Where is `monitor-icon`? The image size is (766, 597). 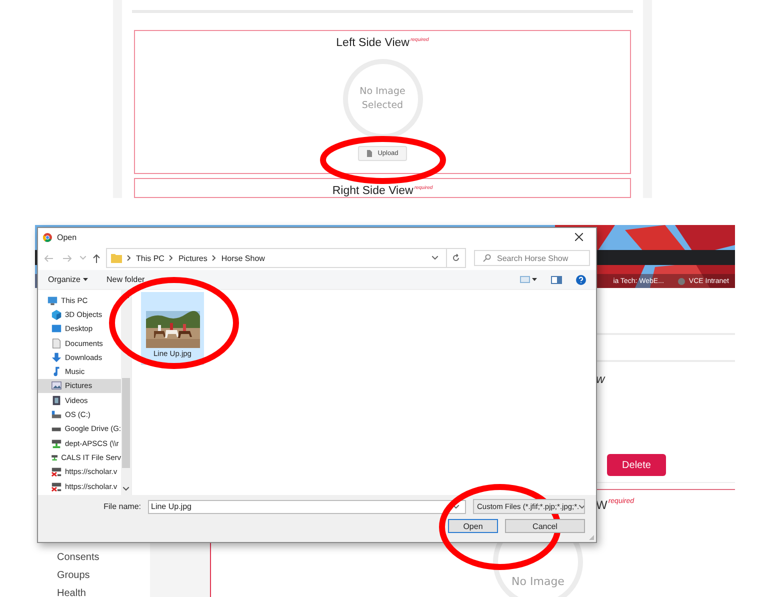 monitor-icon is located at coordinates (56, 328).